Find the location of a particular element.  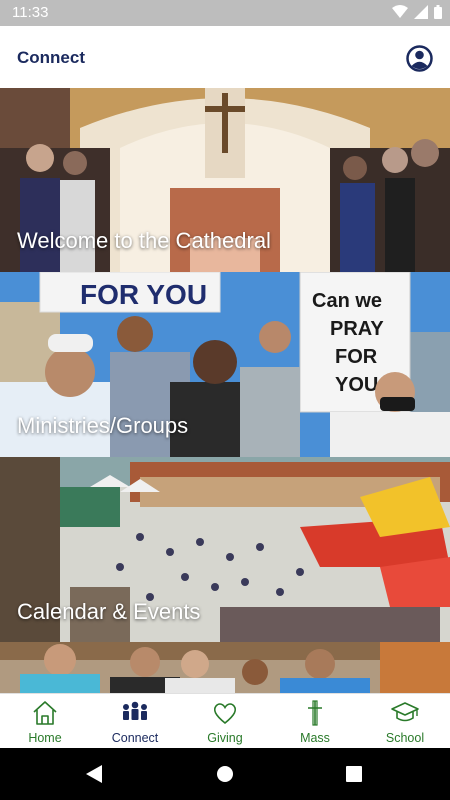

profile-button is located at coordinates (419, 58).